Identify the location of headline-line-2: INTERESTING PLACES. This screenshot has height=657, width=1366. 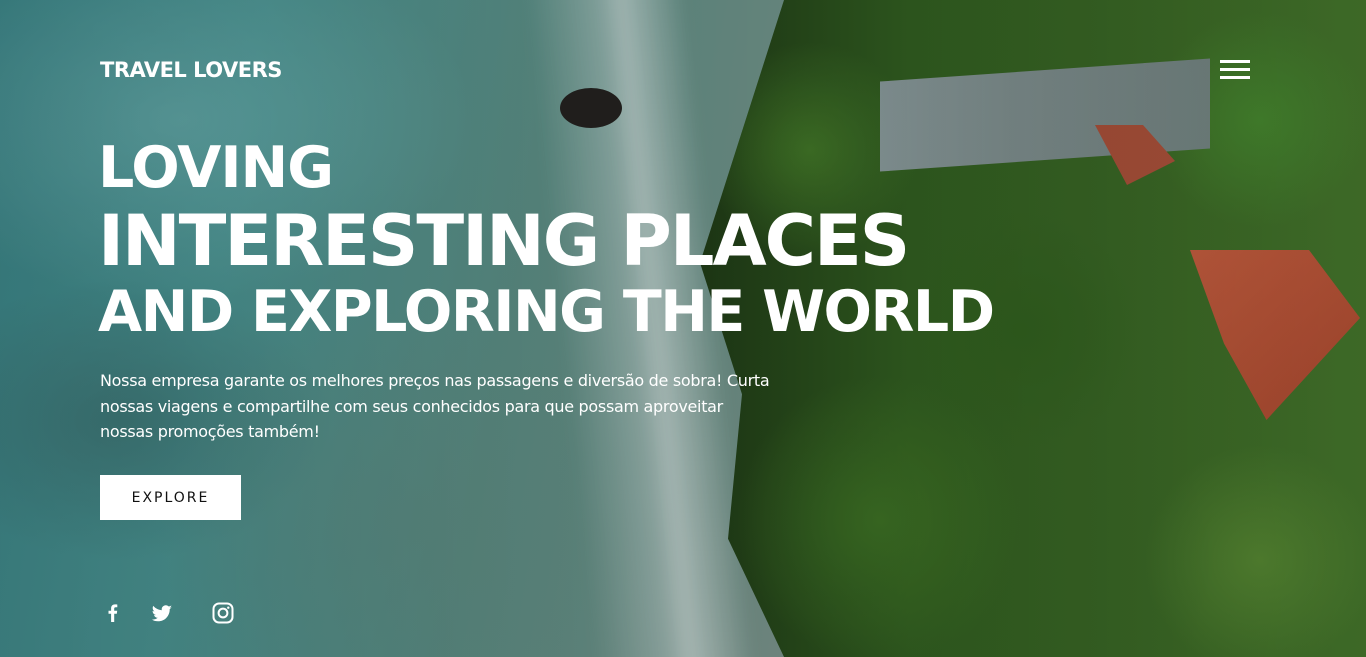
(504, 241).